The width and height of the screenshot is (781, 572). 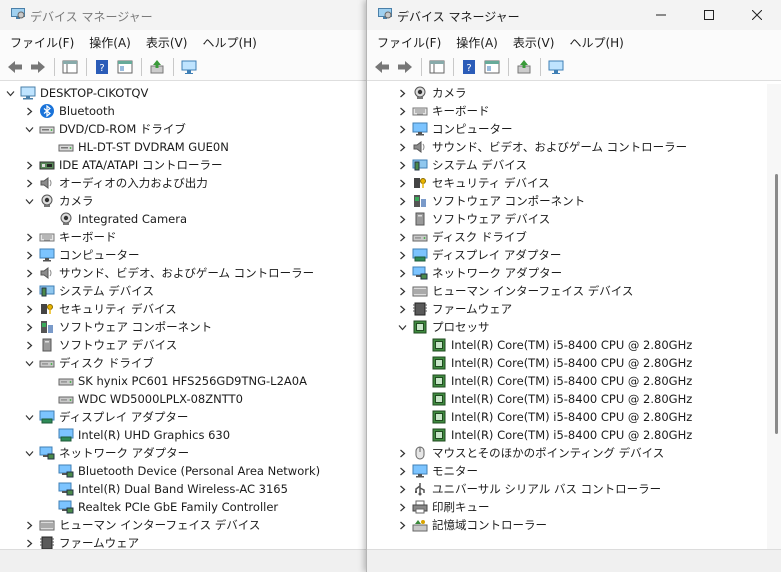 I want to click on tree-item-category: IDE ATA/ATAPI コントローラー, so click(x=185, y=165).